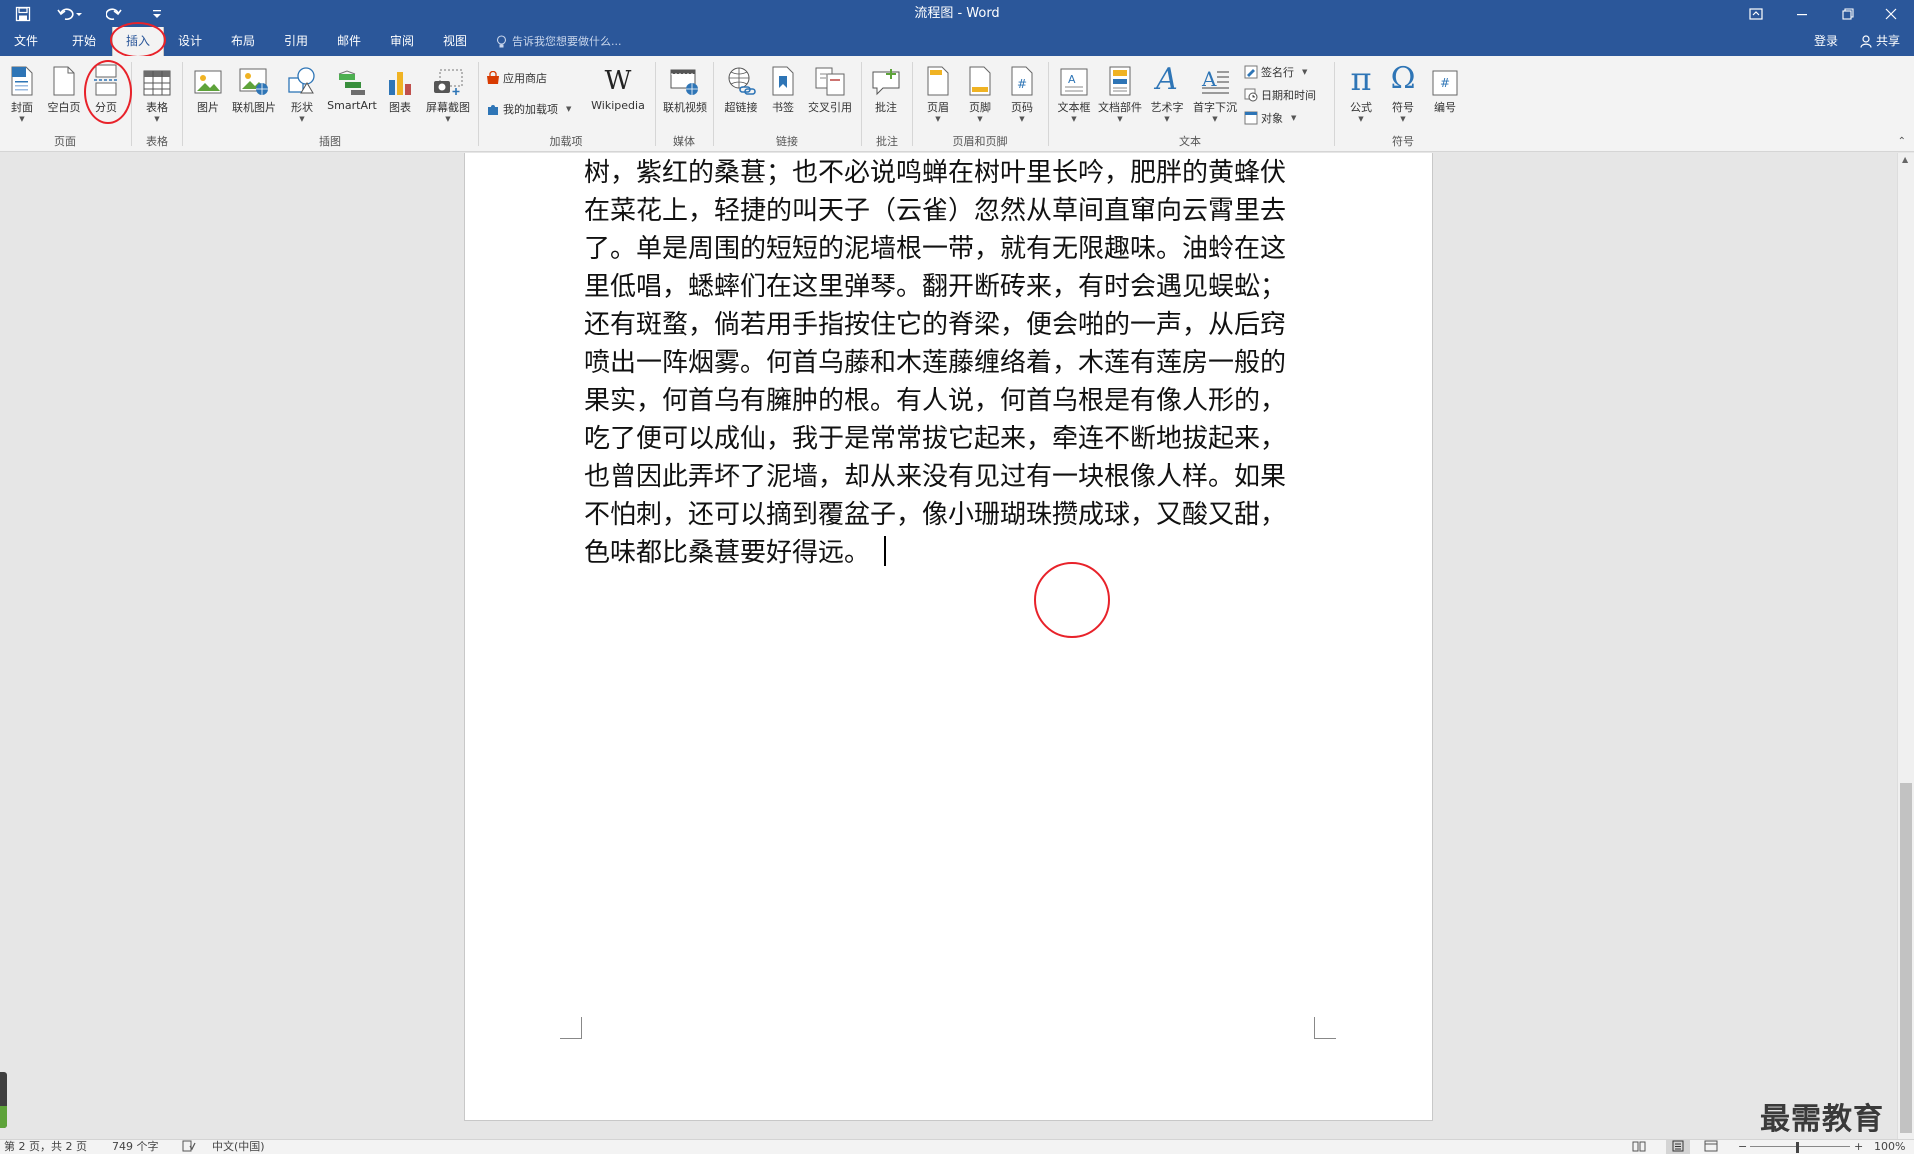 This screenshot has height=1154, width=1914. I want to click on my-addins-button: 我的加载项 ▼, so click(528, 109).